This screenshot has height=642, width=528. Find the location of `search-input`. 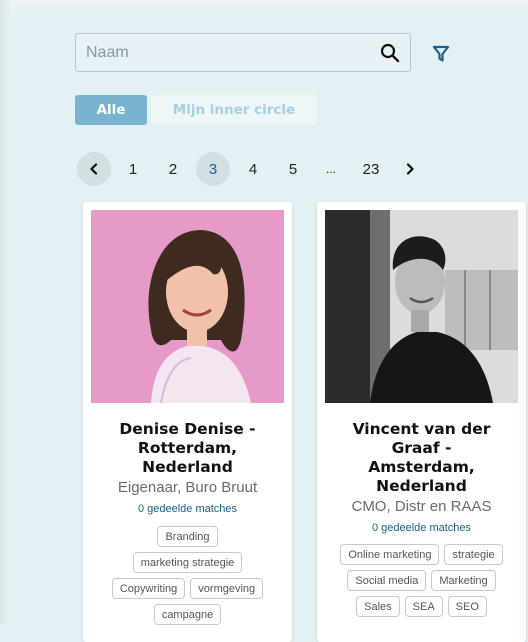

search-input is located at coordinates (226, 52).